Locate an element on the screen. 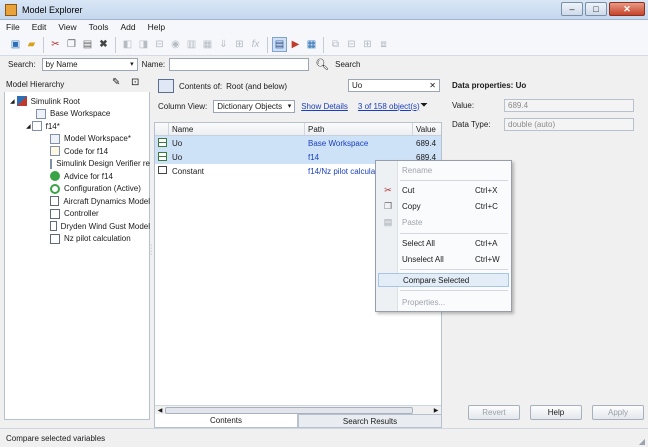 The height and width of the screenshot is (447, 648). scroll-right-icon: ▶ is located at coordinates (436, 410).